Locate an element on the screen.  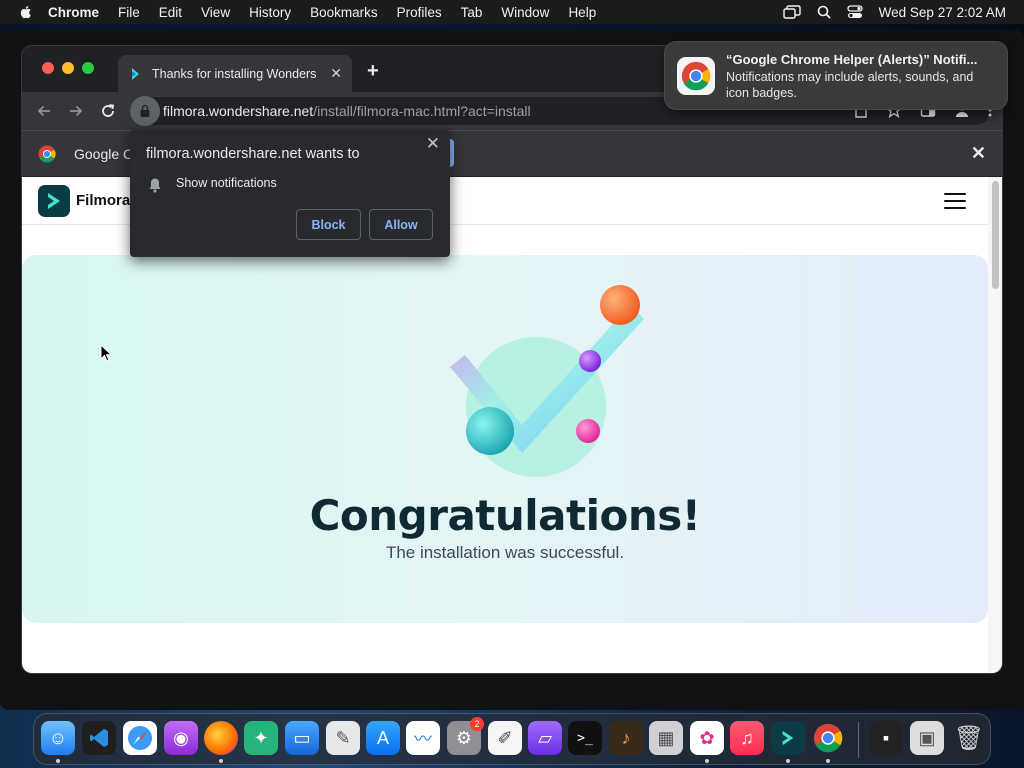
close-window-button is located at coordinates (48, 68).